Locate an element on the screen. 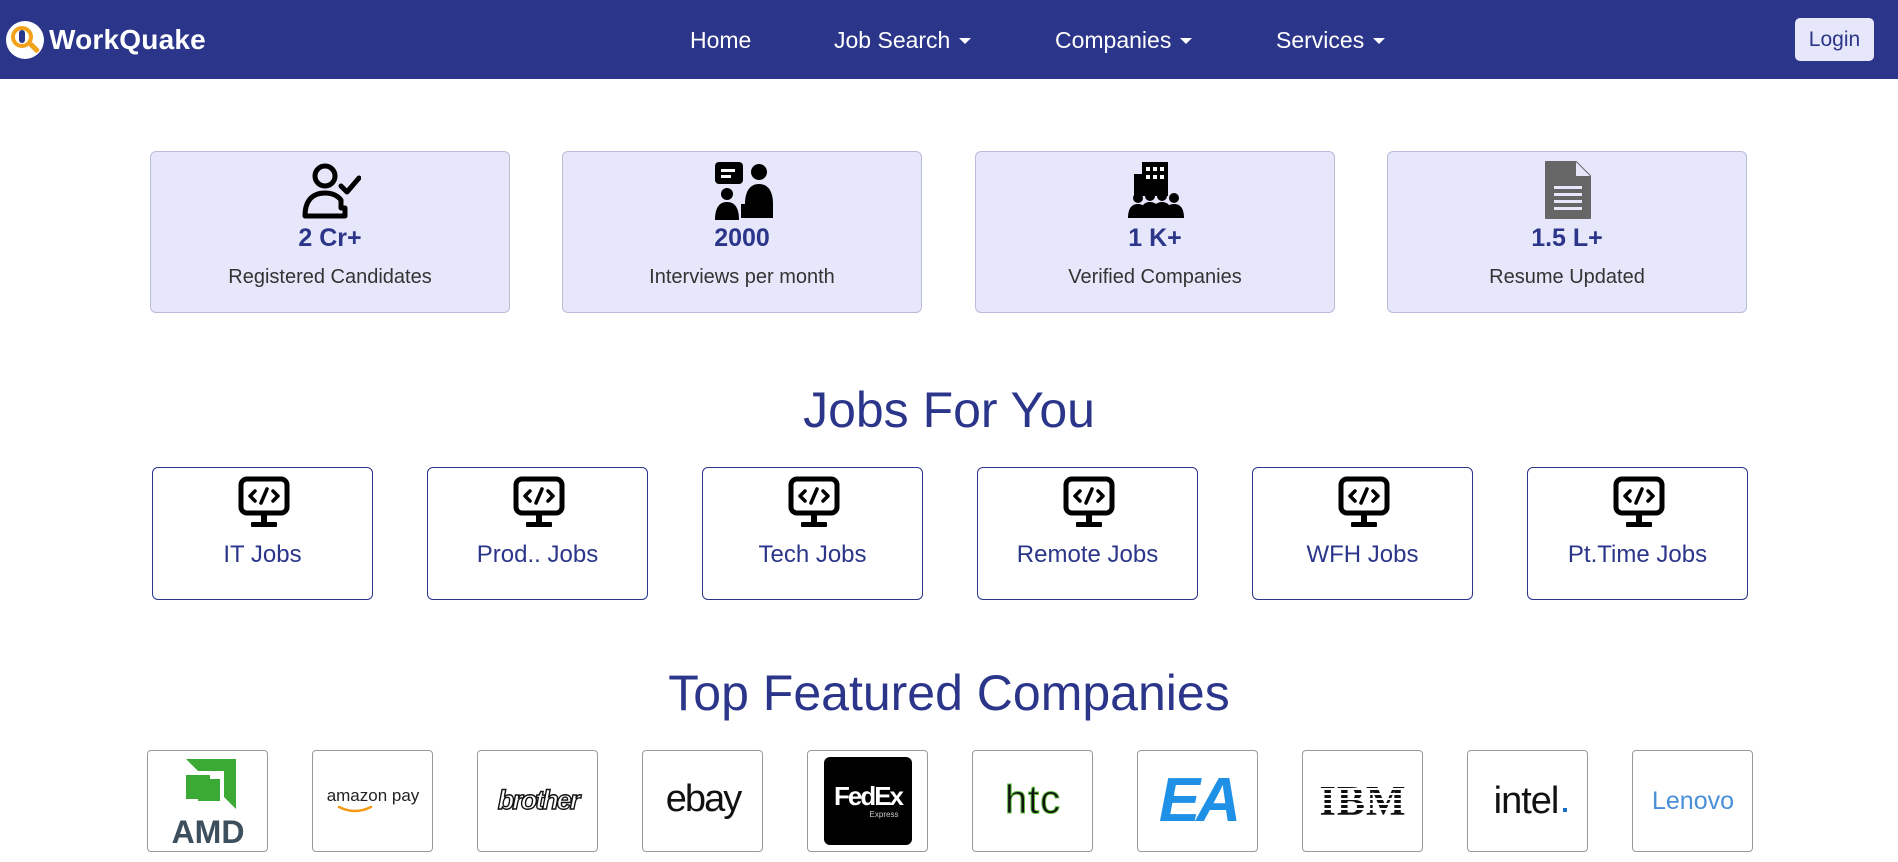  htc-logo: htc is located at coordinates (1032, 800).